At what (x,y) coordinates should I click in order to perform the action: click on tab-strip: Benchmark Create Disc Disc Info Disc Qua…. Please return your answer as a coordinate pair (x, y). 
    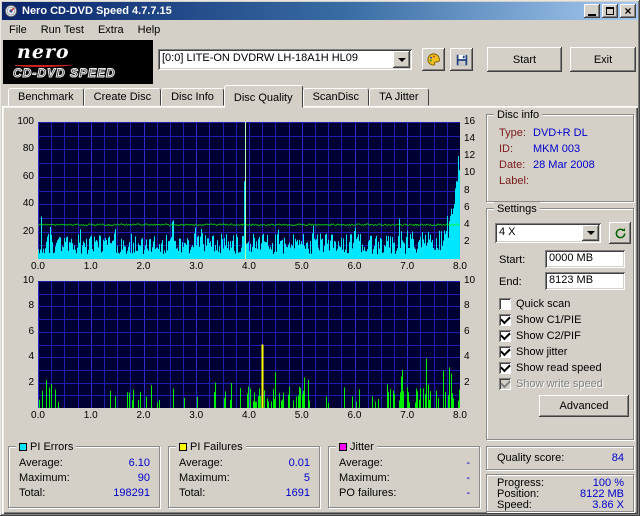
    Looking at the image, I should click on (218, 96).